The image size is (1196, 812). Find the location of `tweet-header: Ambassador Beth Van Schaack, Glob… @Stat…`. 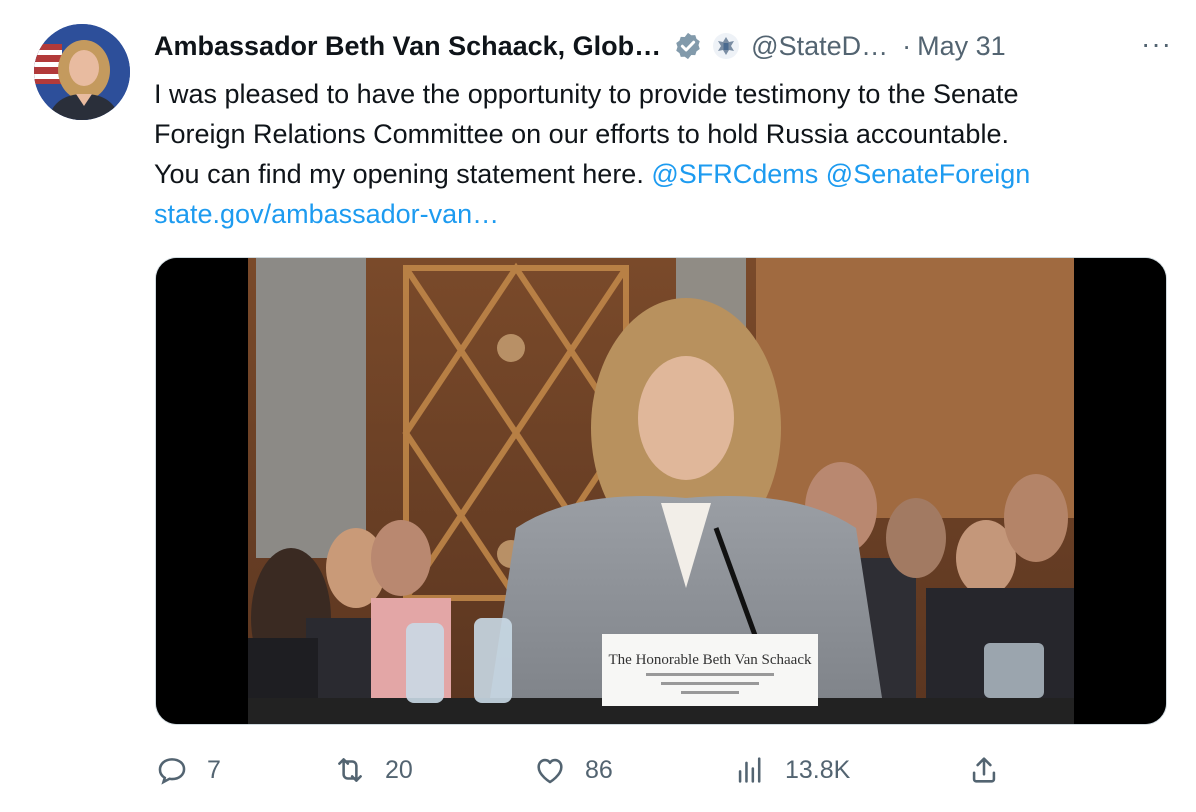

tweet-header: Ambassador Beth Van Schaack, Glob… @Stat… is located at coordinates (665, 46).